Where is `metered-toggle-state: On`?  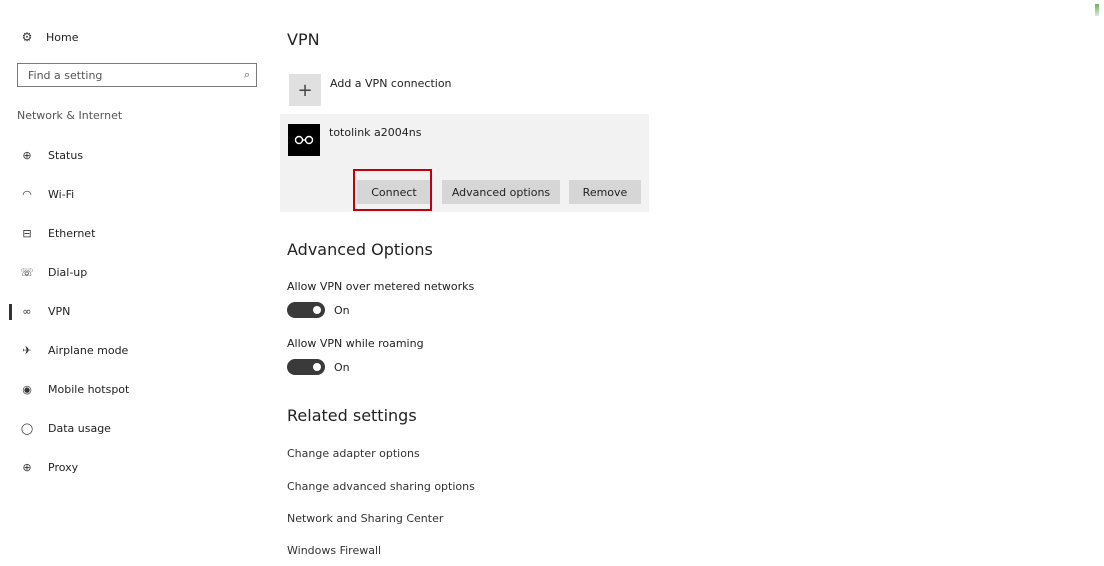 metered-toggle-state: On is located at coordinates (342, 310).